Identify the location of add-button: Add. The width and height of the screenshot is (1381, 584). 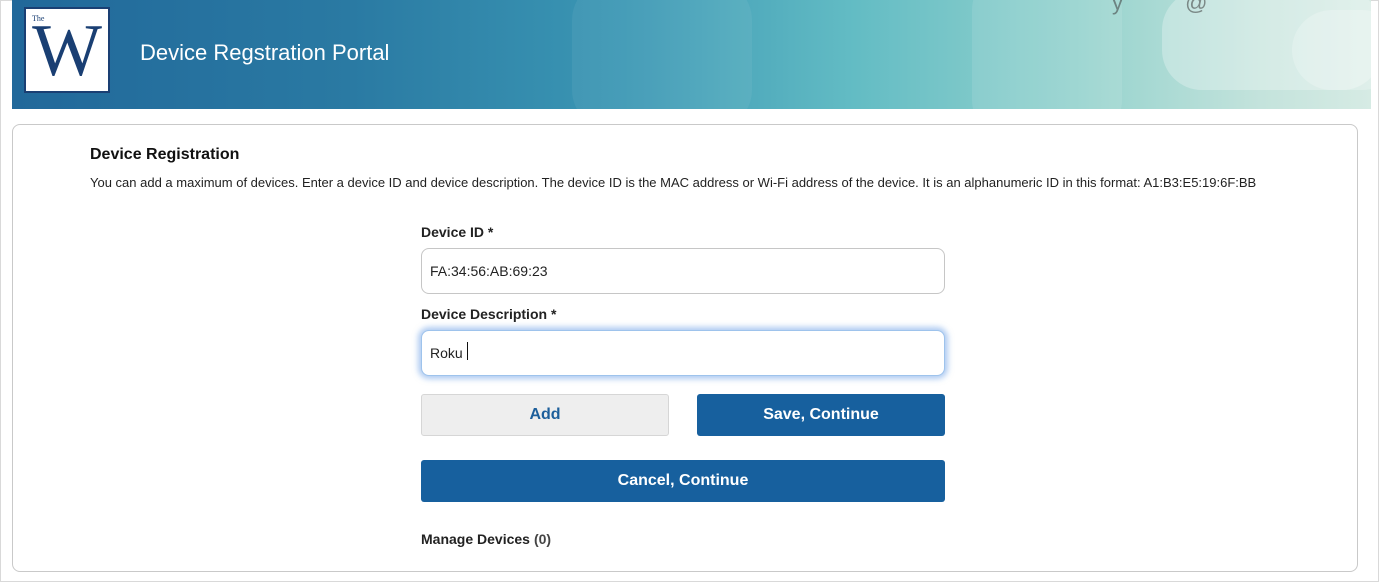
(545, 415).